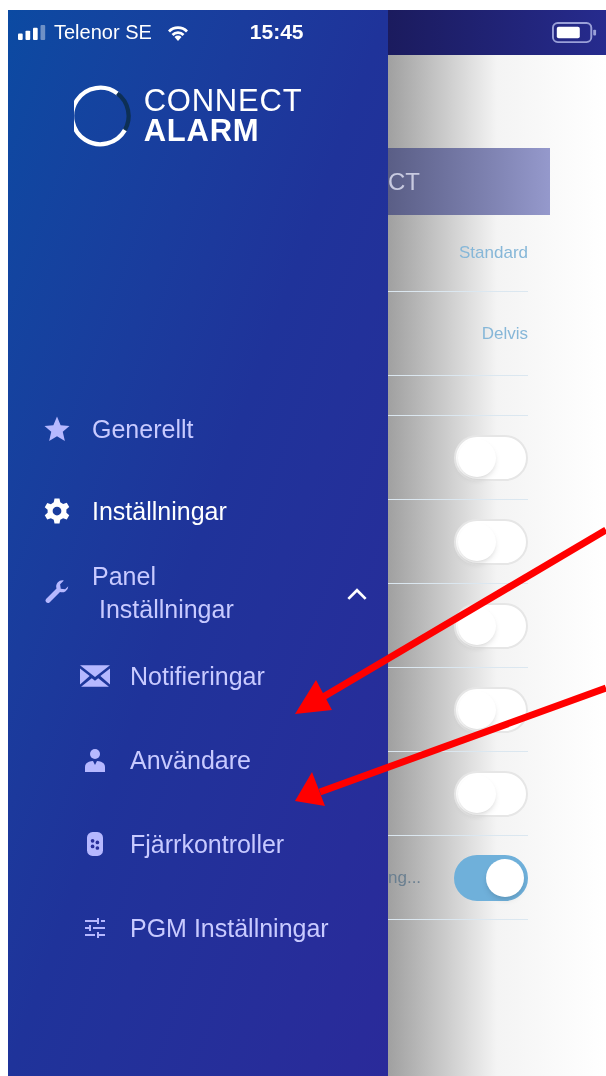 The height and width of the screenshot is (1076, 606). I want to click on setting-value: Standard, so click(493, 253).